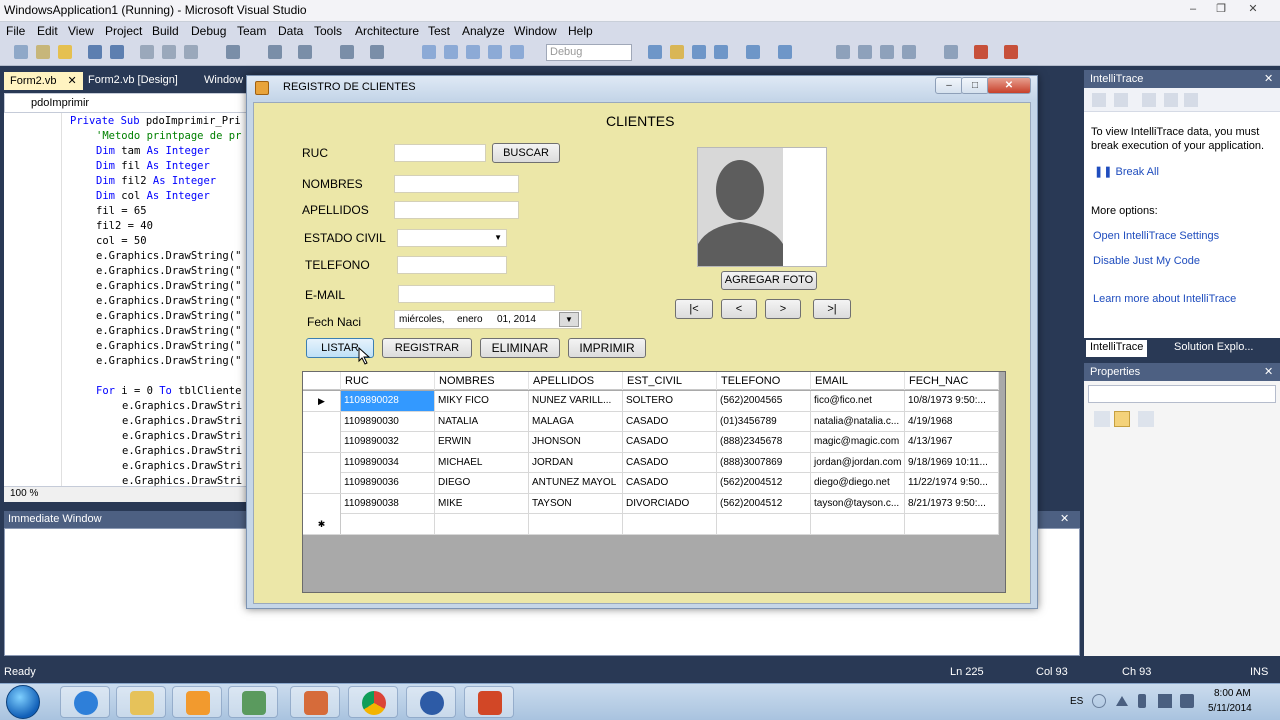  I want to click on menu-edit: Edit, so click(47, 31).